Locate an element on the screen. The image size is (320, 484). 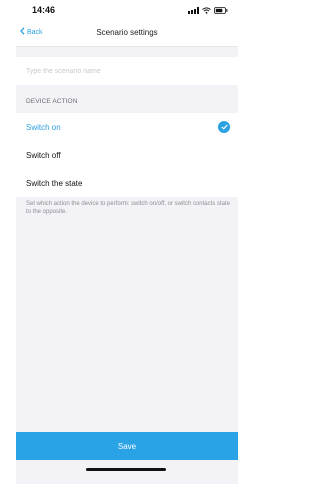
signal-icon is located at coordinates (193, 10).